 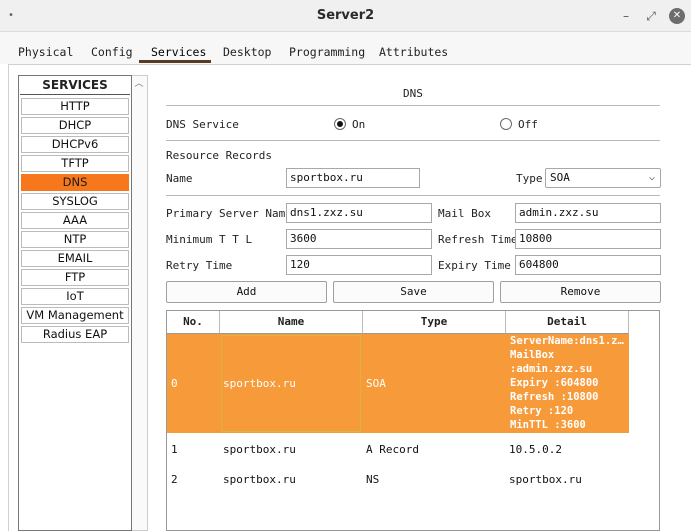 I want to click on row-detail-line: Refresh :10800, so click(x=554, y=397).